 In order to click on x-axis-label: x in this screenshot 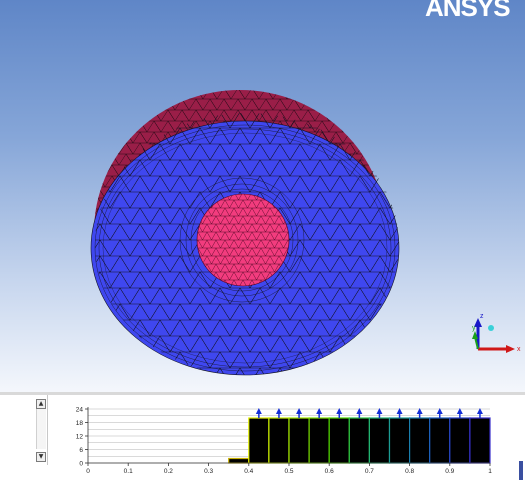, I will do `click(519, 349)`.